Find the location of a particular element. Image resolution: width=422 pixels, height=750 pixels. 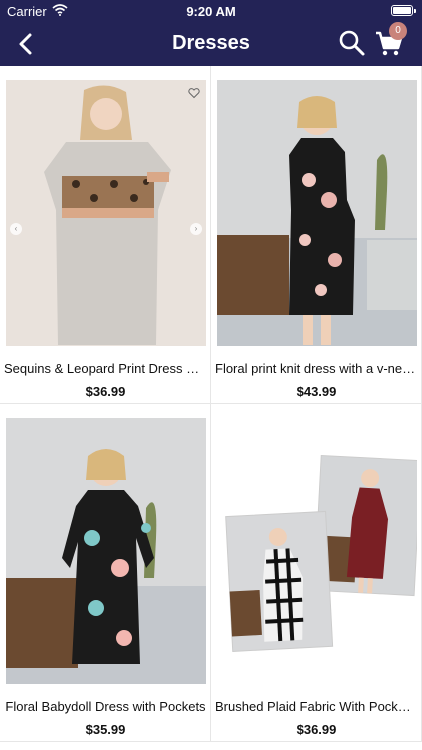

nav-bar: Dresses 0 is located at coordinates (211, 44).